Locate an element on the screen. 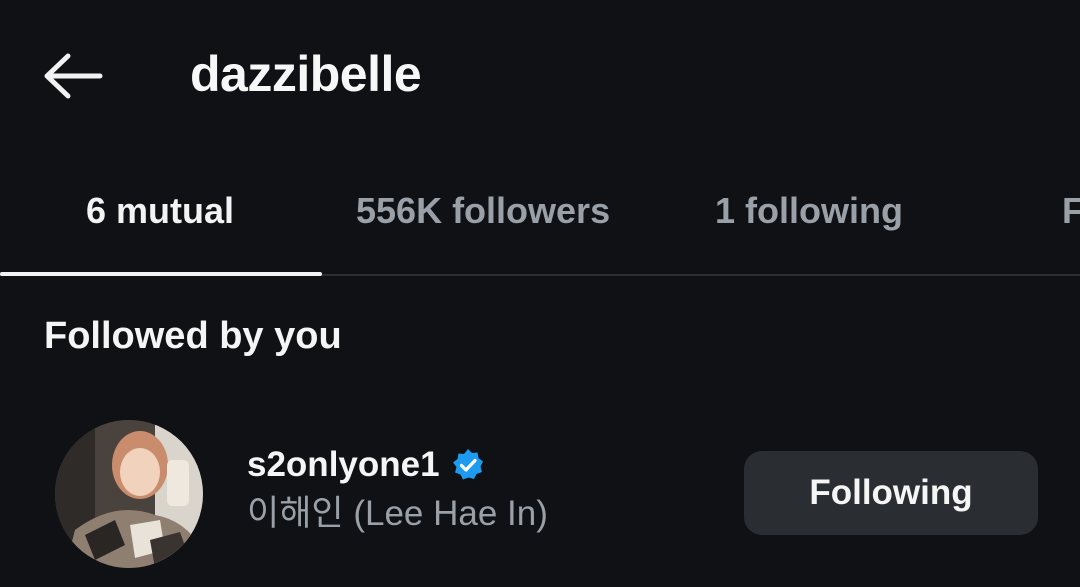 Image resolution: width=1080 pixels, height=587 pixels. active-tab-indicator is located at coordinates (161, 274).